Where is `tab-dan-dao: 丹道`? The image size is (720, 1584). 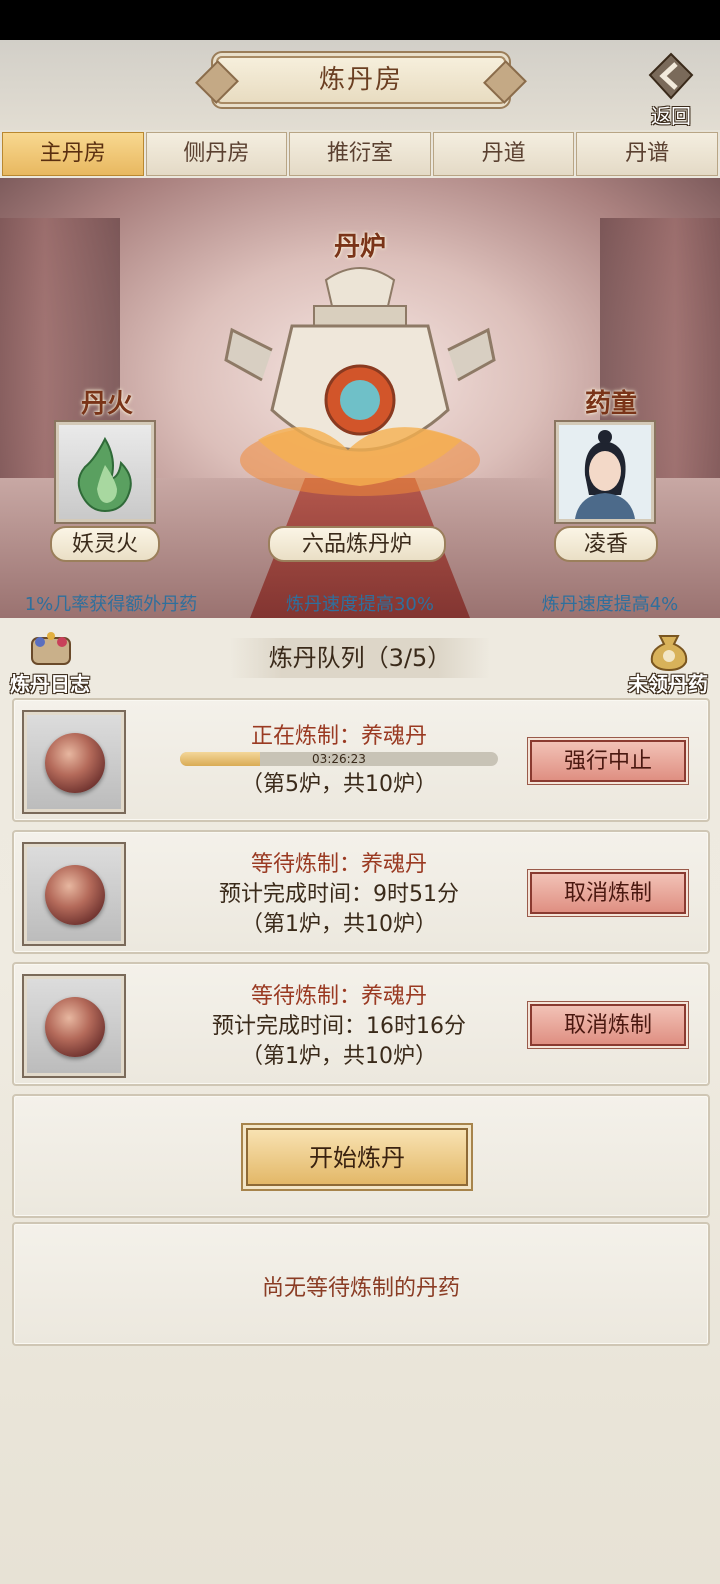 tab-dan-dao: 丹道 is located at coordinates (503, 154).